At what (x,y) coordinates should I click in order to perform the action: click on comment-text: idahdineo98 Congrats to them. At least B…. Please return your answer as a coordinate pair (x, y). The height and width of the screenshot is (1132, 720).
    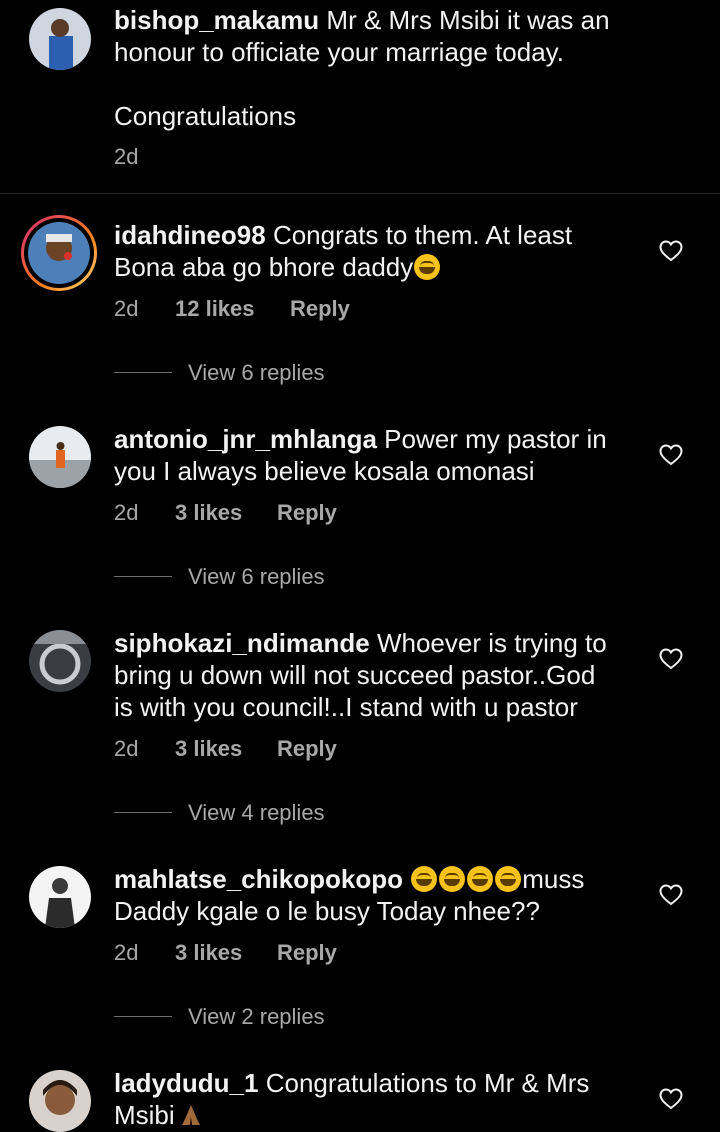
    Looking at the image, I should click on (343, 251).